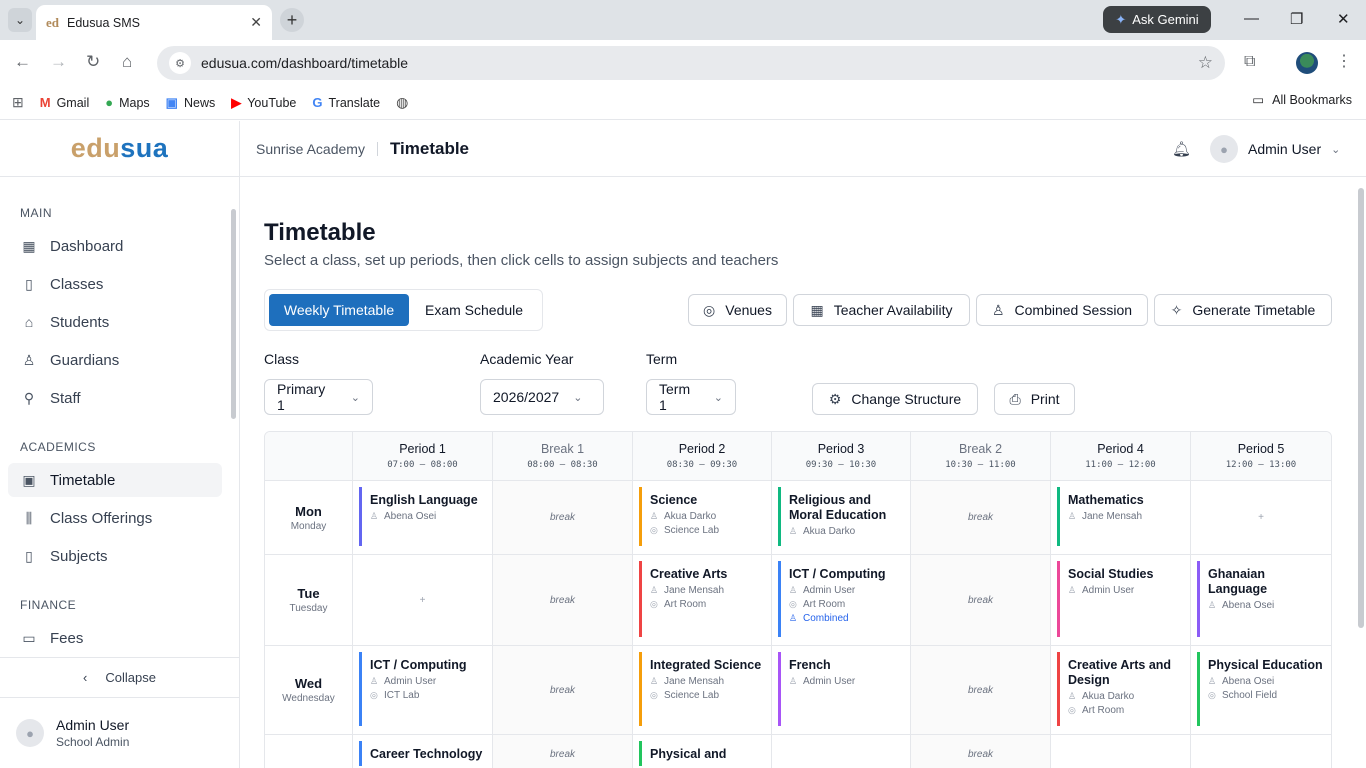 The height and width of the screenshot is (768, 1366). Describe the element at coordinates (1243, 310) in the screenshot. I see `generate-timetable-button: ✧ Generate Timetable` at that location.